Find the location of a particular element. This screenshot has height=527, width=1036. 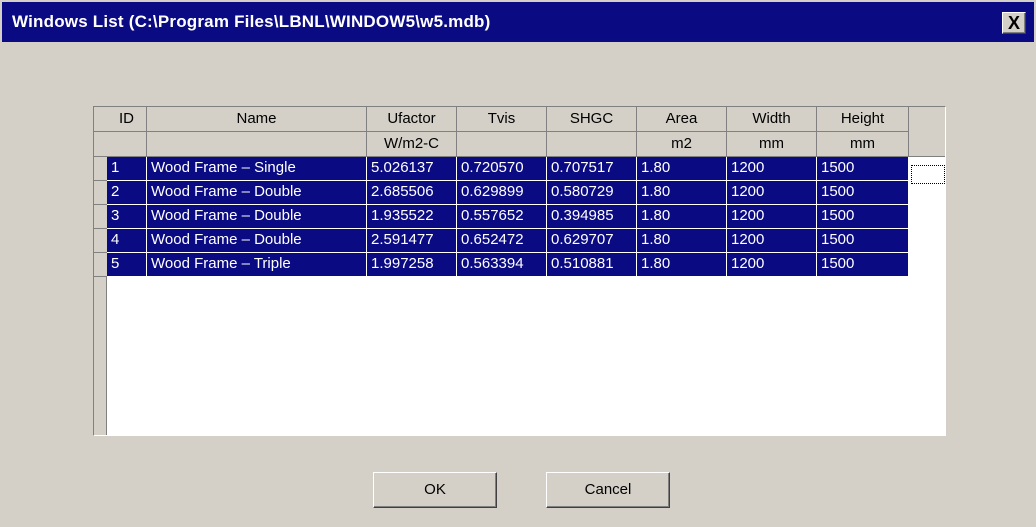

focus-rectangle is located at coordinates (928, 174).